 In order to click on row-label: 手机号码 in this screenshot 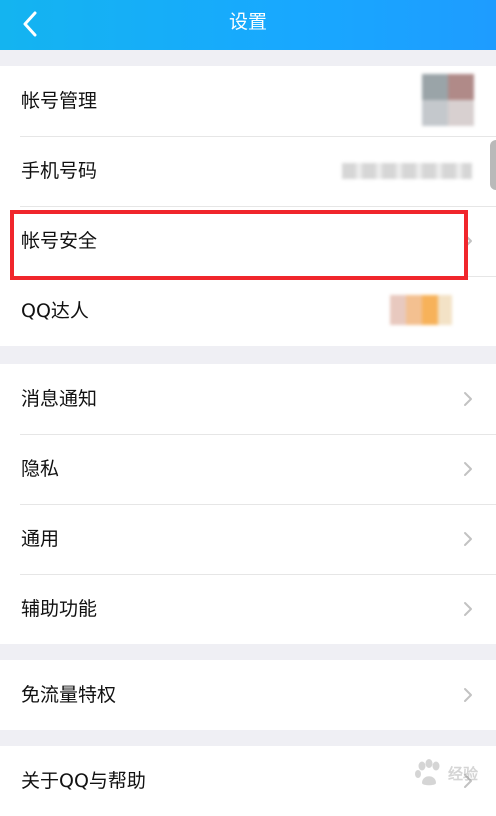, I will do `click(59, 171)`.